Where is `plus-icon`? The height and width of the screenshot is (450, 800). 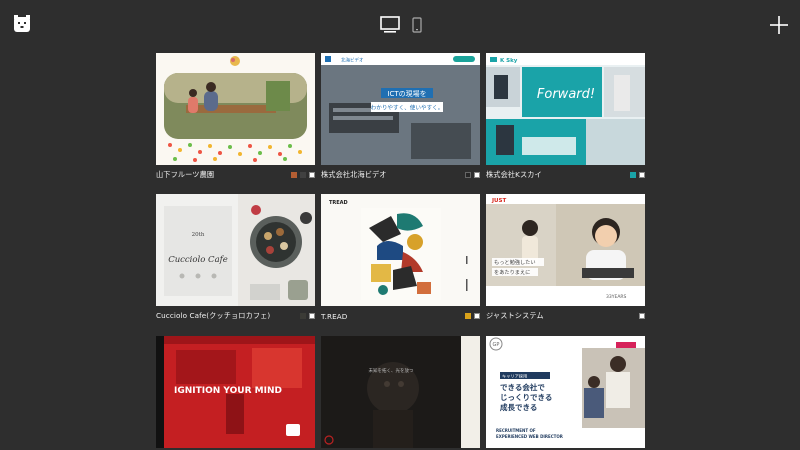 plus-icon is located at coordinates (779, 25).